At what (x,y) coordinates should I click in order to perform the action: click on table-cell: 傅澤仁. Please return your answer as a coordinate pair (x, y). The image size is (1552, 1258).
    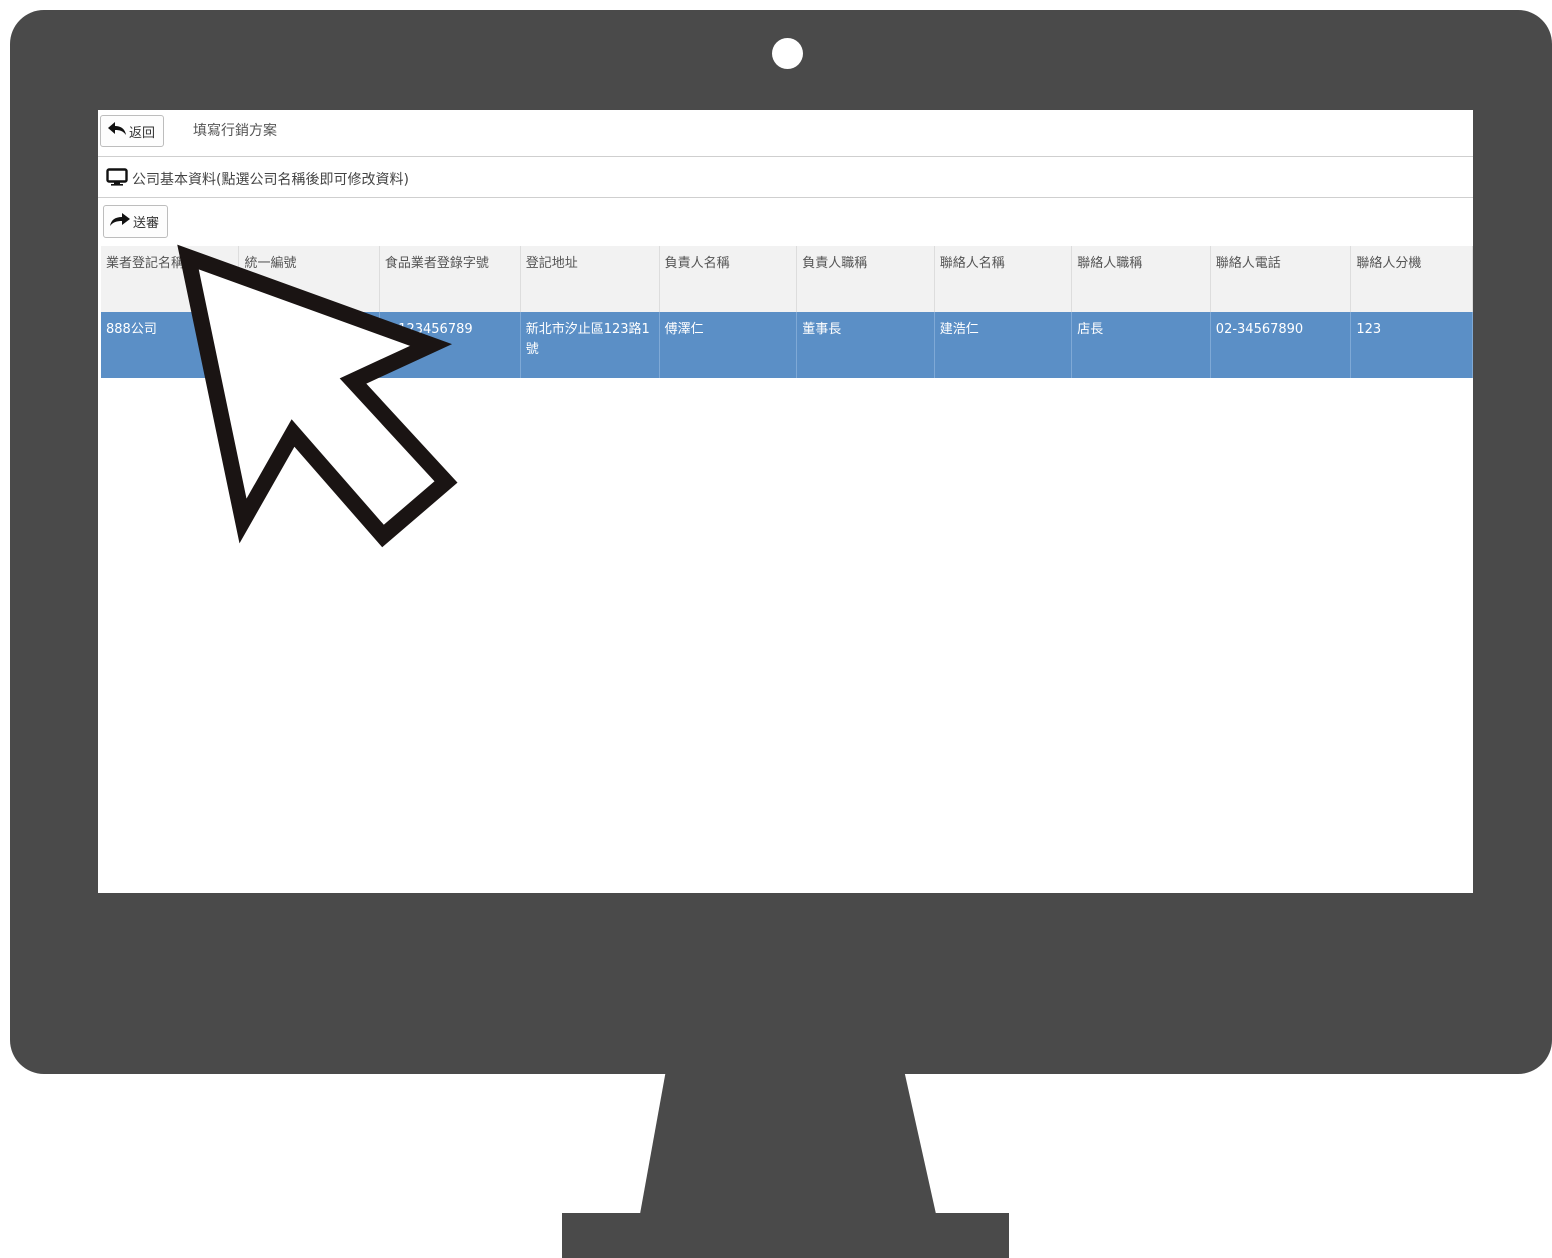
    Looking at the image, I should click on (728, 345).